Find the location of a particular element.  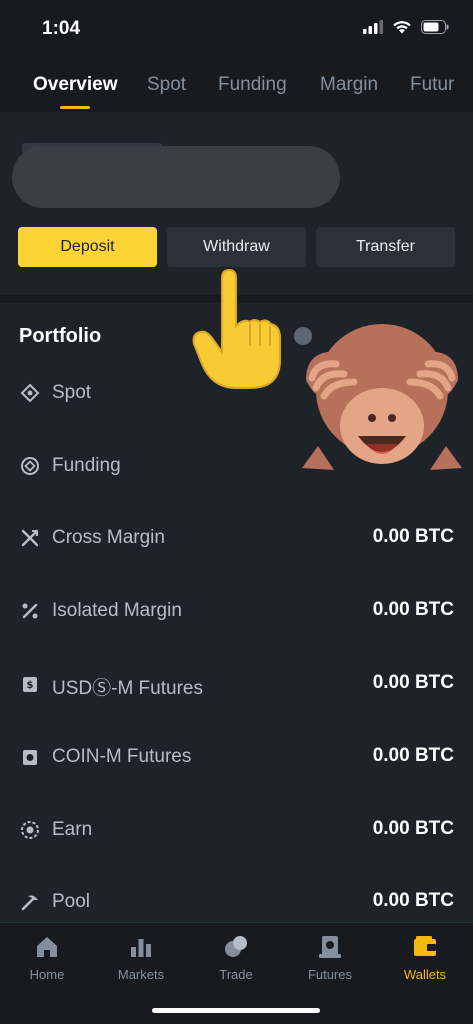

status-icons is located at coordinates (406, 27).